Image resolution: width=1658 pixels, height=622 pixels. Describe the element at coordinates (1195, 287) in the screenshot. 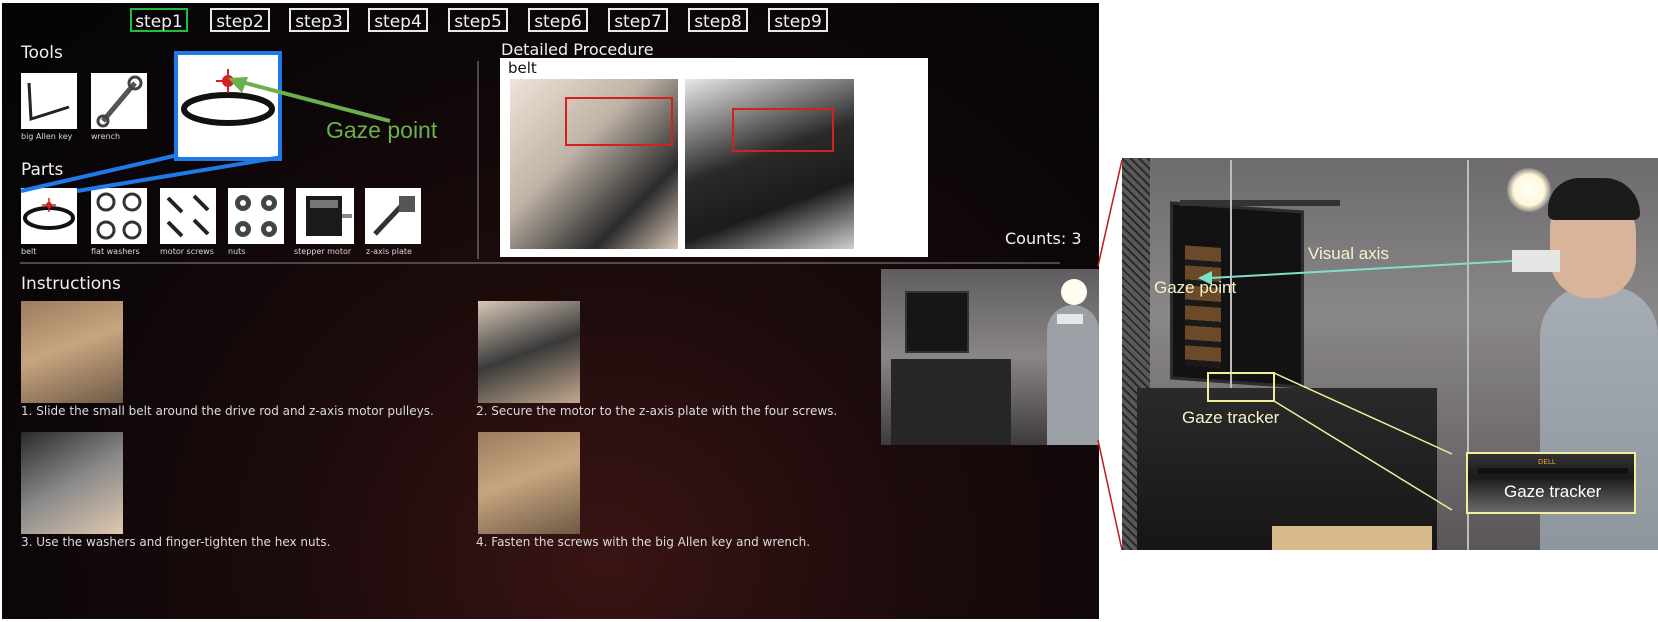

I see `gaze-point-photo-label: Gaze point` at that location.